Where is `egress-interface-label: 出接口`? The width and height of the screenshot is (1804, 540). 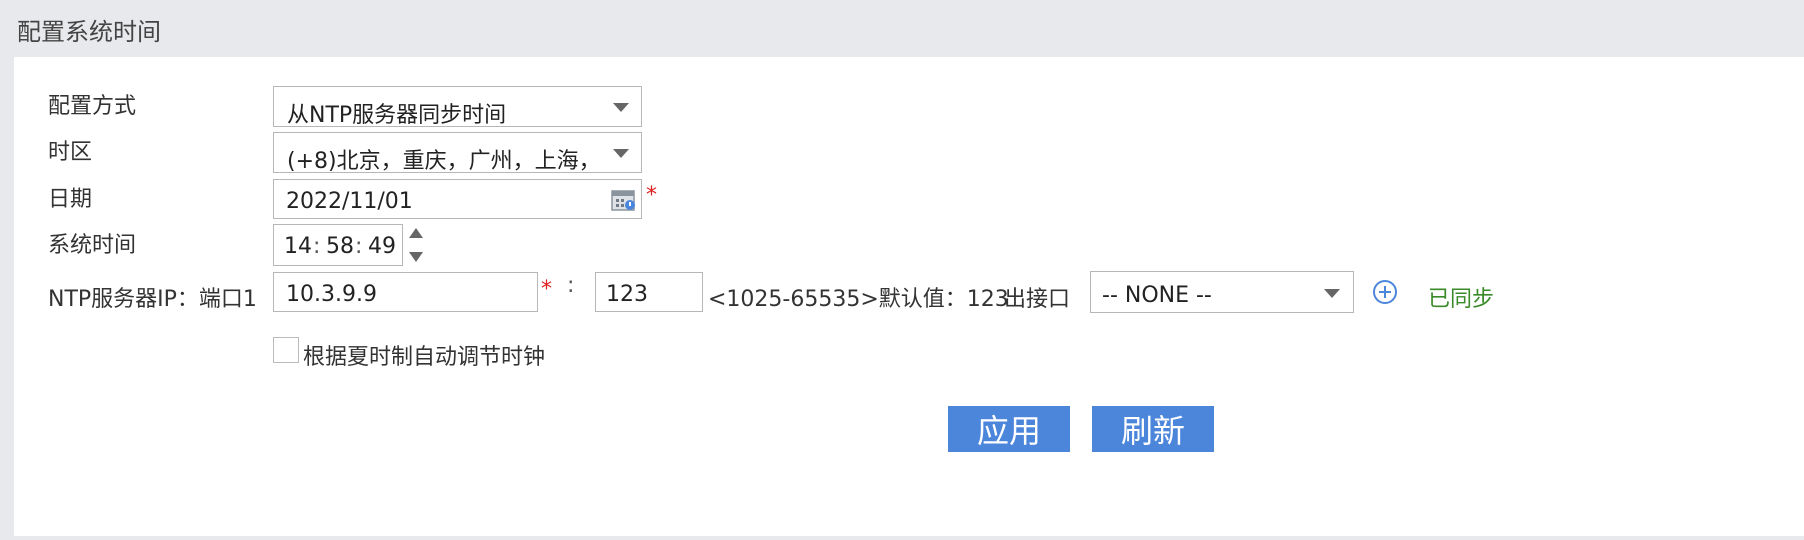
egress-interface-label: 出接口 is located at coordinates (1037, 299).